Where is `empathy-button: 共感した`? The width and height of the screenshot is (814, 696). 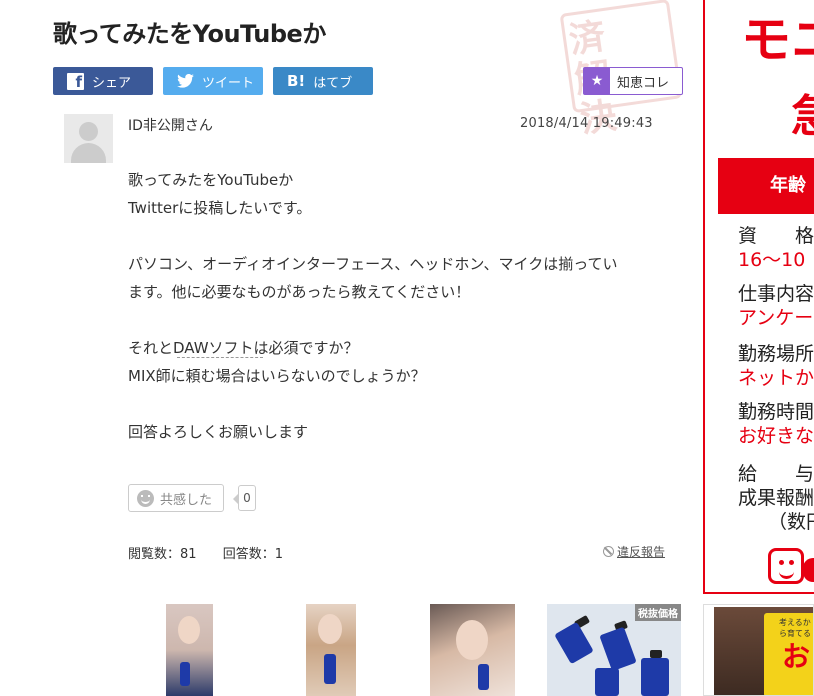
empathy-button: 共感した is located at coordinates (176, 498).